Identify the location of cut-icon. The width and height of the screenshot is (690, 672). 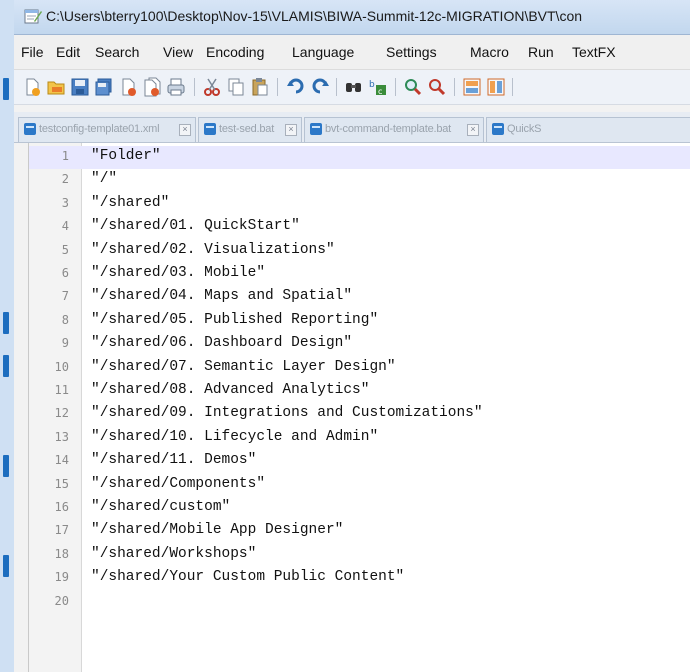
(212, 87).